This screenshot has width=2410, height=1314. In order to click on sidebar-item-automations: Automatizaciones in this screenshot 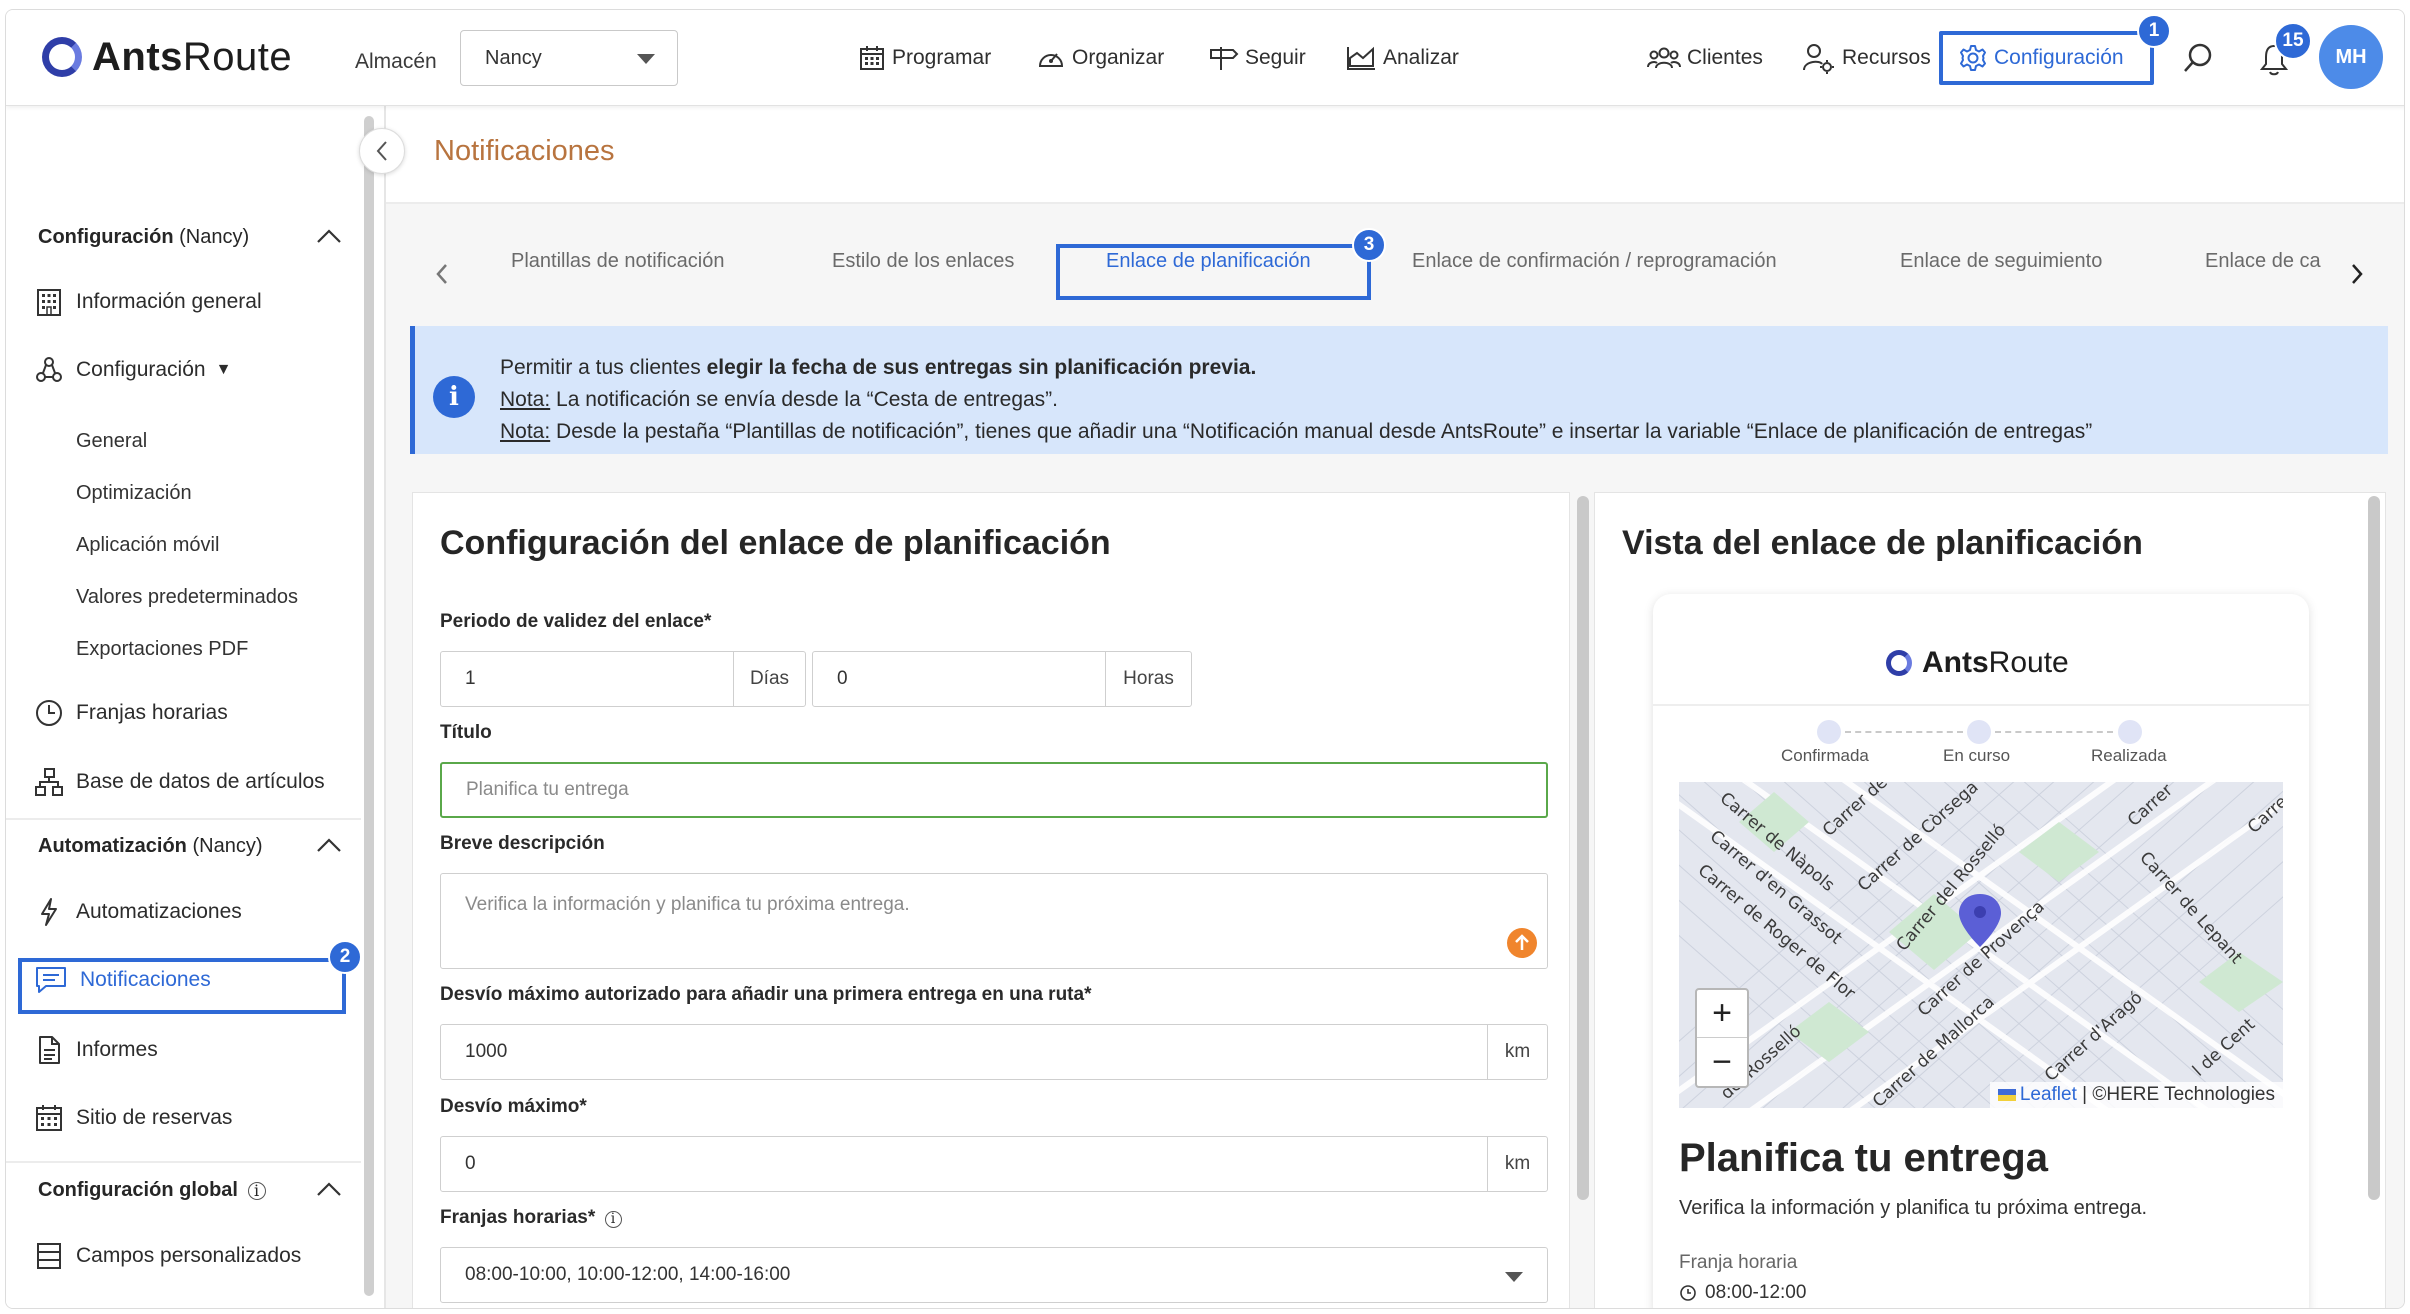, I will do `click(138, 912)`.